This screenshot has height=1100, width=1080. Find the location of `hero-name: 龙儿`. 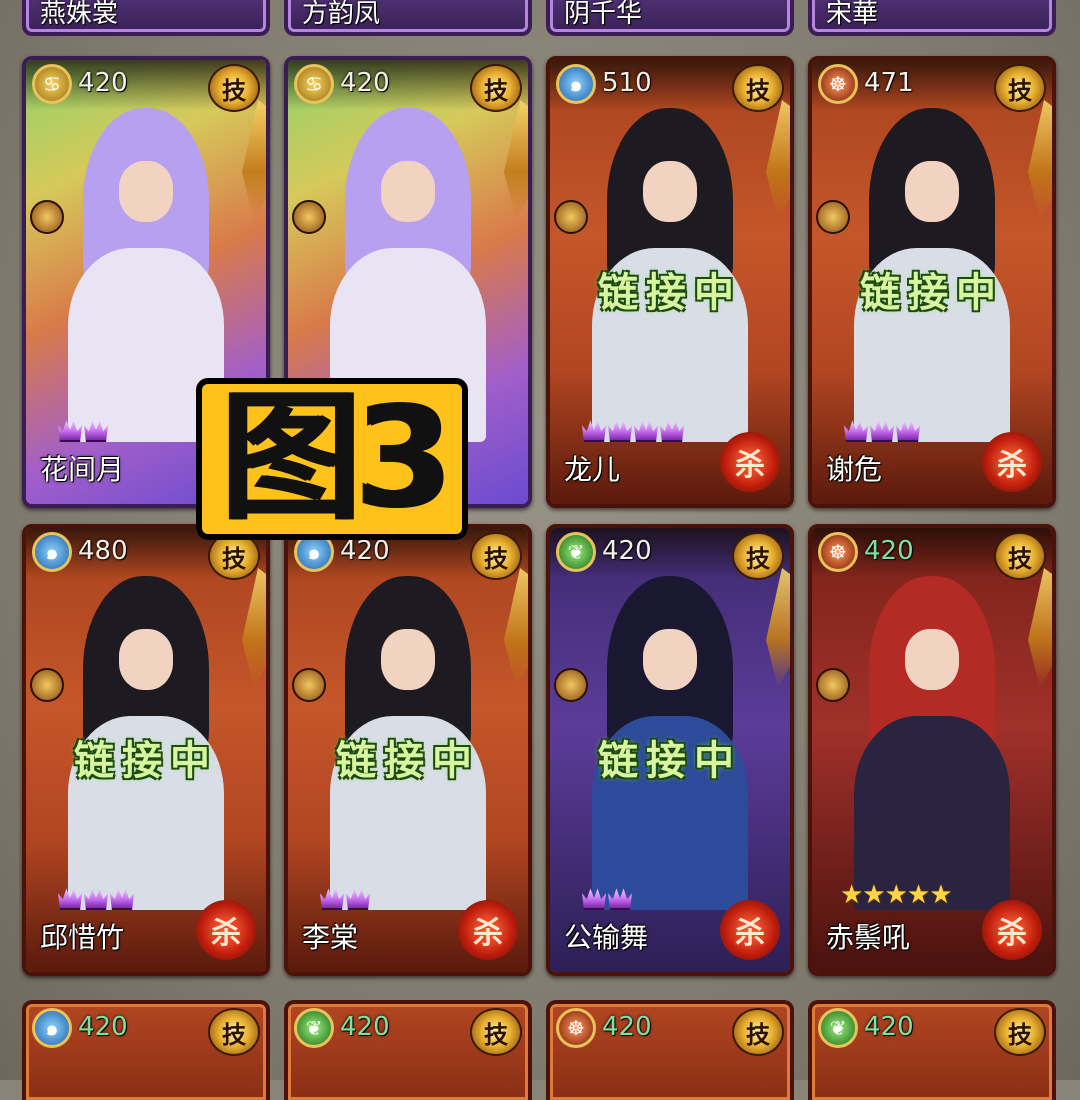

hero-name: 龙儿 is located at coordinates (592, 469).